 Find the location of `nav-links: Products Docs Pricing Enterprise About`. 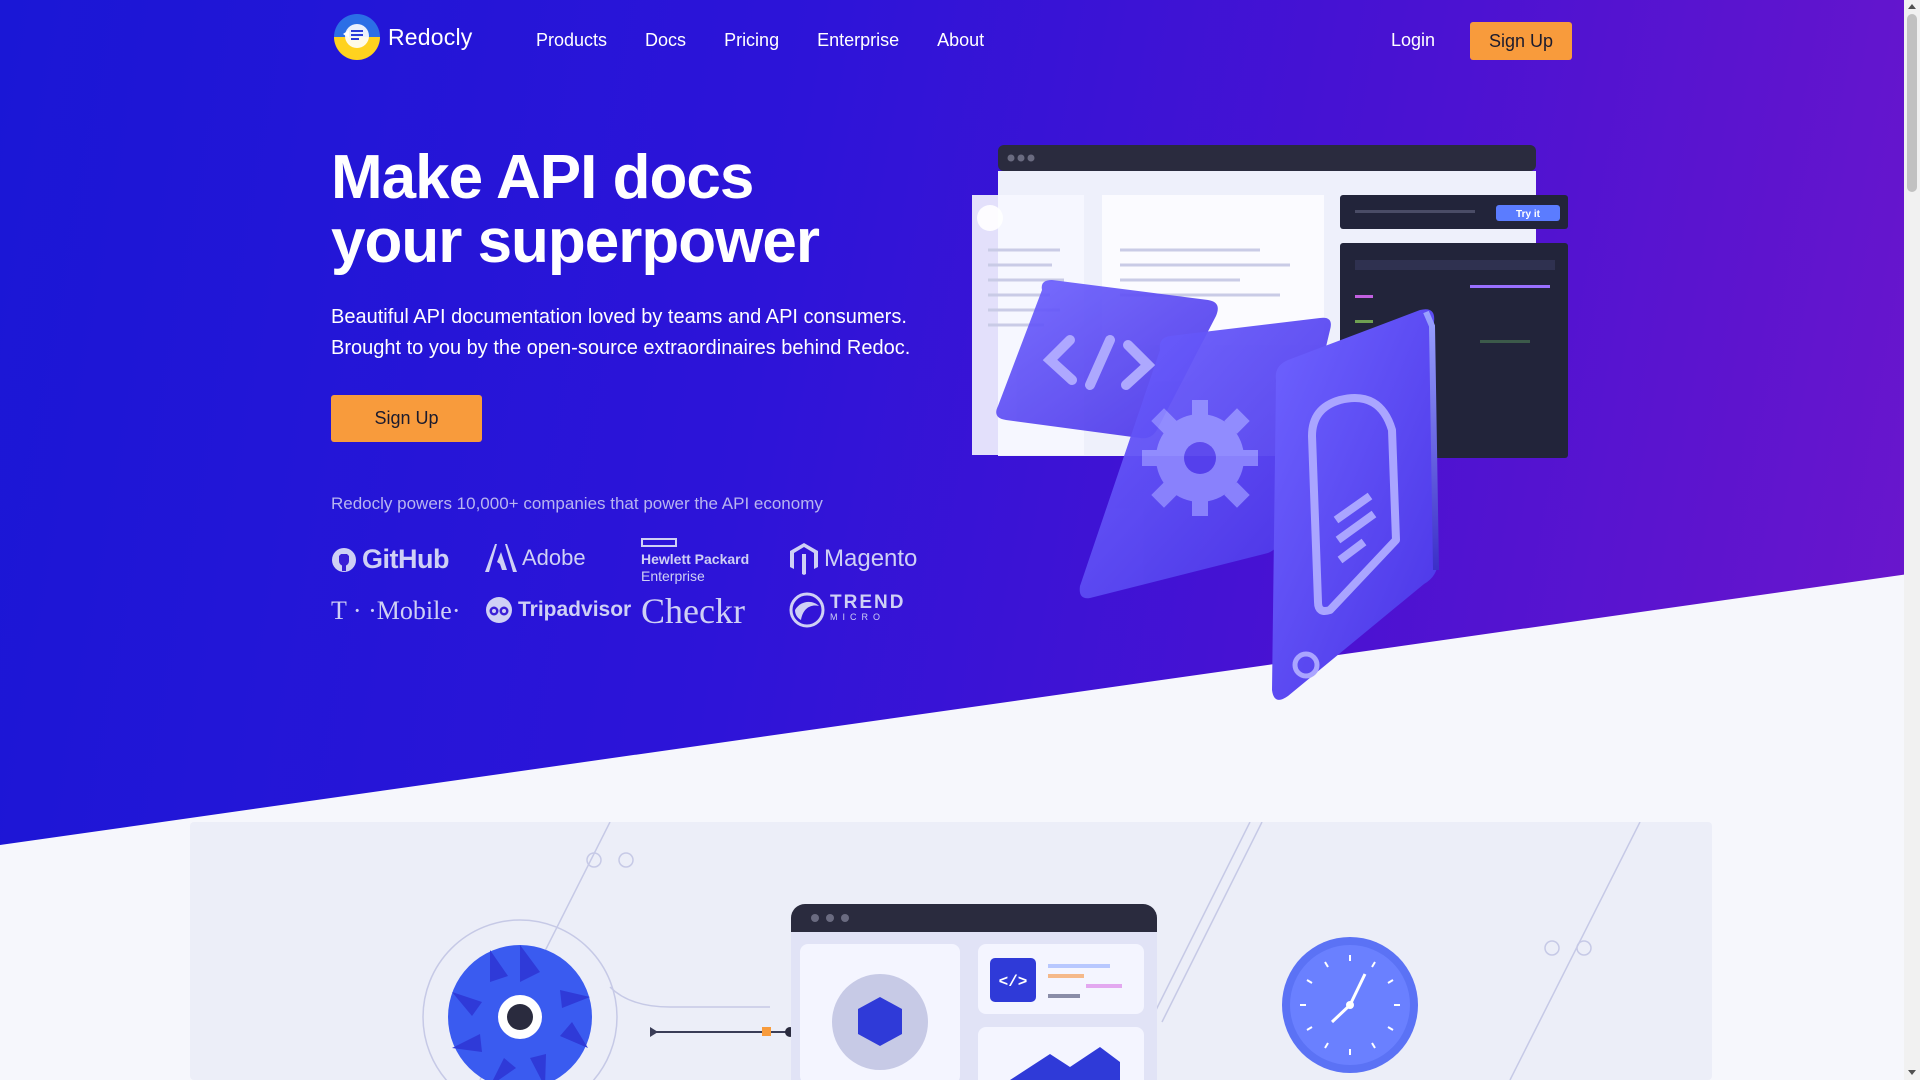

nav-links: Products Docs Pricing Enterprise About is located at coordinates (760, 40).